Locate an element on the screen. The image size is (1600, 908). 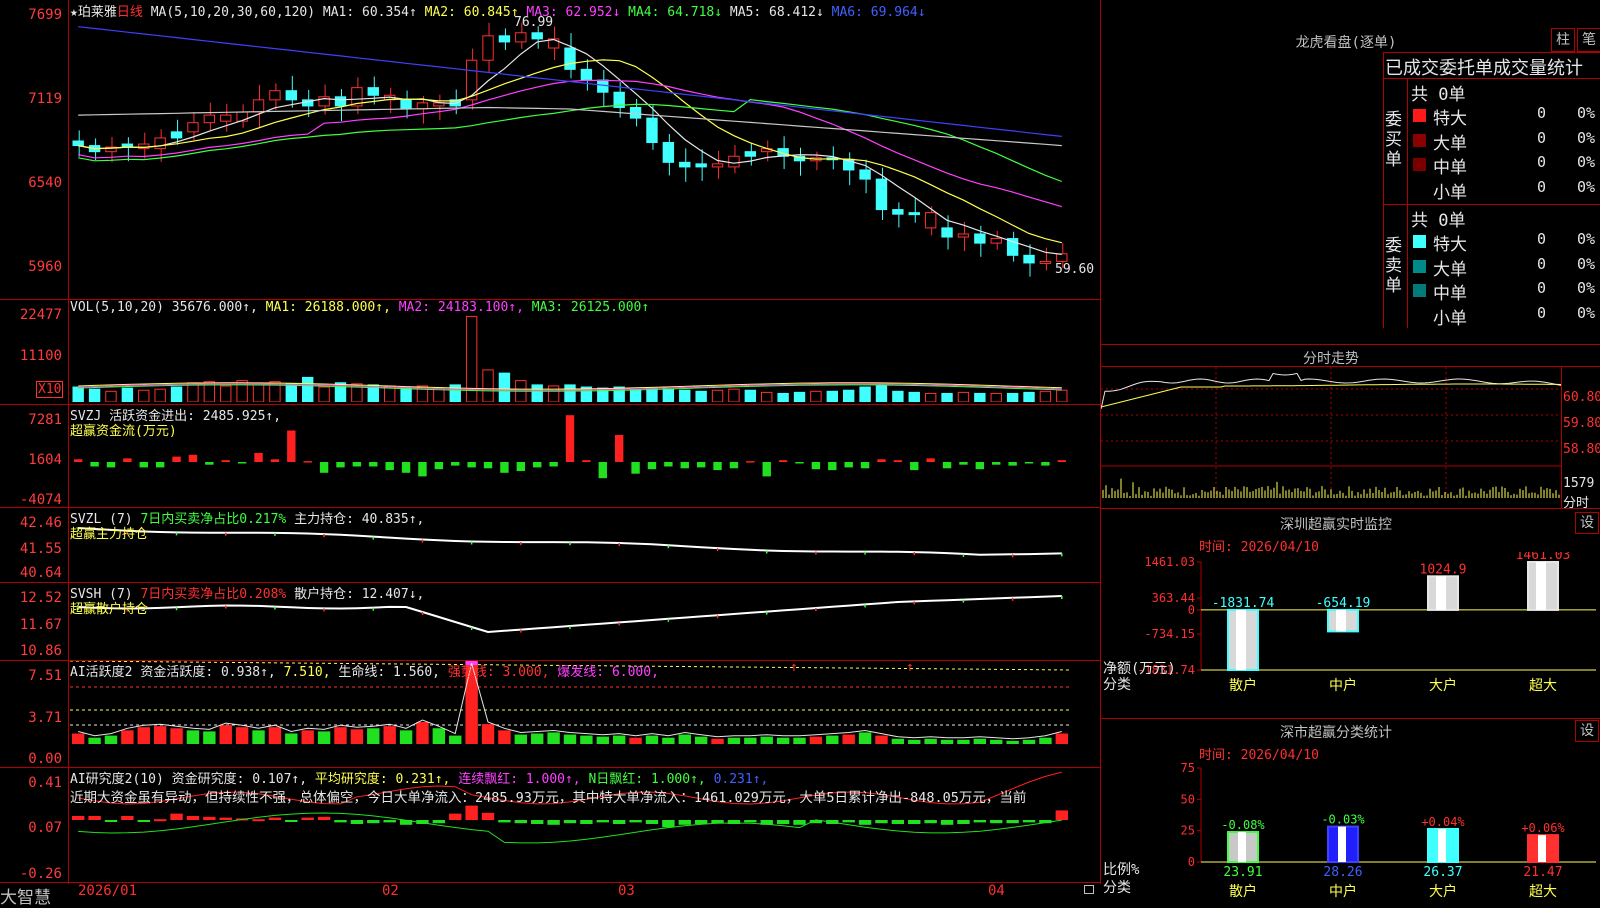
order-size-label: 小单 is located at coordinates (1450, 318).